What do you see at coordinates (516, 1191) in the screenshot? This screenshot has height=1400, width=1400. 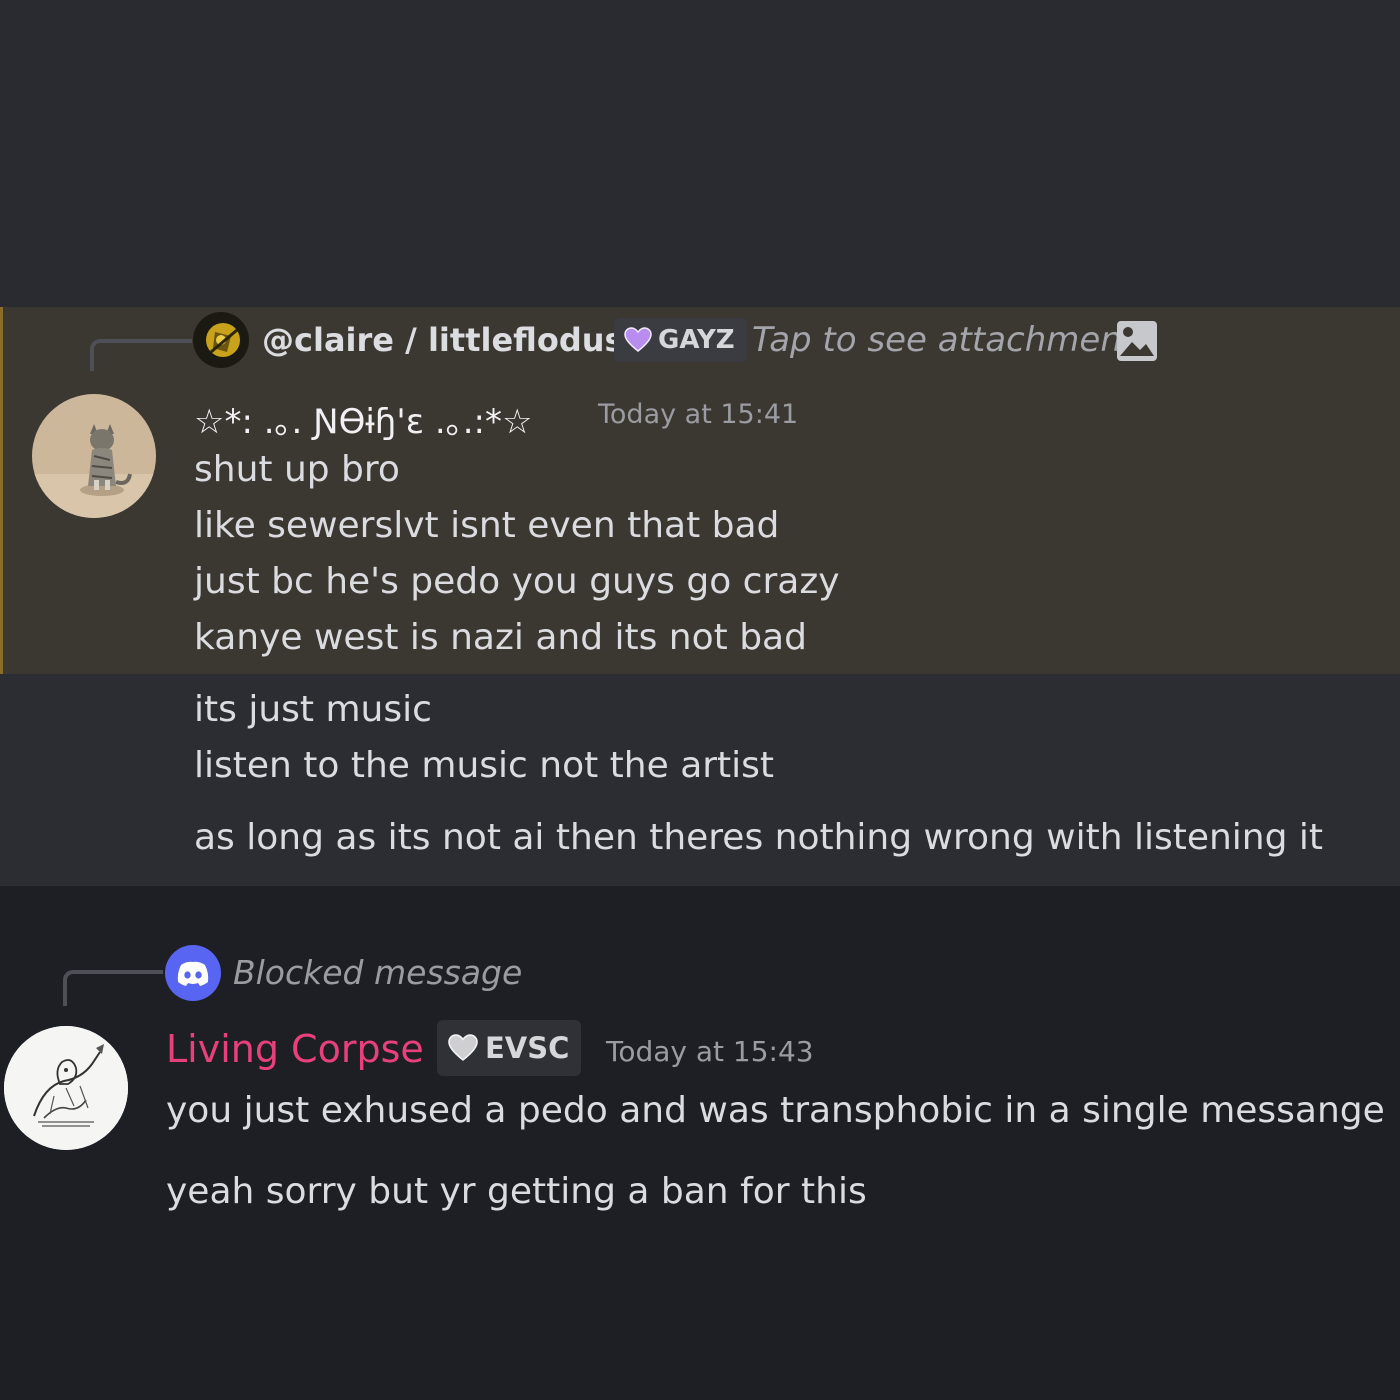 I see `message-2-line-2: yeah sorry but yr getting a ban for this` at bounding box center [516, 1191].